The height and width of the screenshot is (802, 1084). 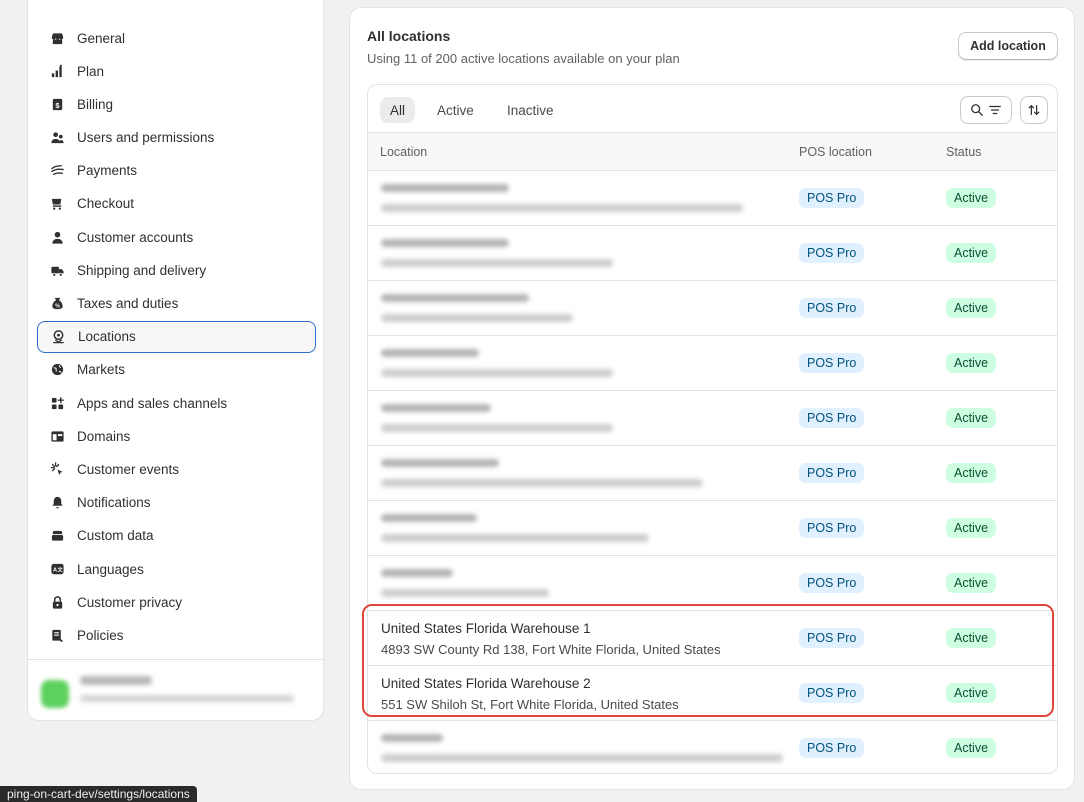 What do you see at coordinates (995, 110) in the screenshot?
I see `filter-icon` at bounding box center [995, 110].